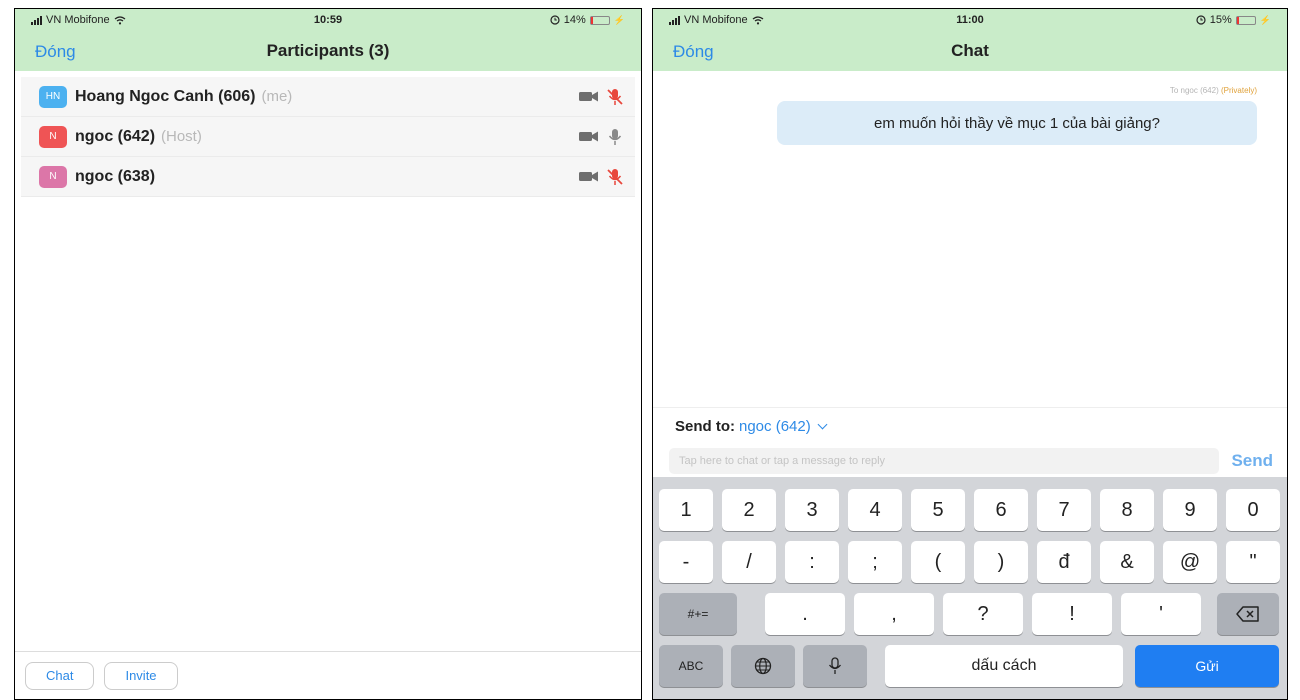 The image size is (1300, 700). I want to click on key: 3, so click(812, 510).